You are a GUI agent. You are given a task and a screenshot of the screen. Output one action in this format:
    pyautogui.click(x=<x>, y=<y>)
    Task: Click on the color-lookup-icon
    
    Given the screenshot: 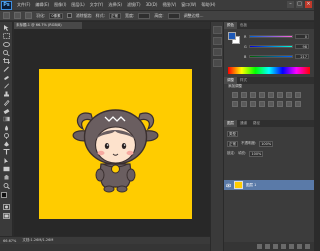 What is the action you would take?
    pyautogui.click(x=253, y=104)
    